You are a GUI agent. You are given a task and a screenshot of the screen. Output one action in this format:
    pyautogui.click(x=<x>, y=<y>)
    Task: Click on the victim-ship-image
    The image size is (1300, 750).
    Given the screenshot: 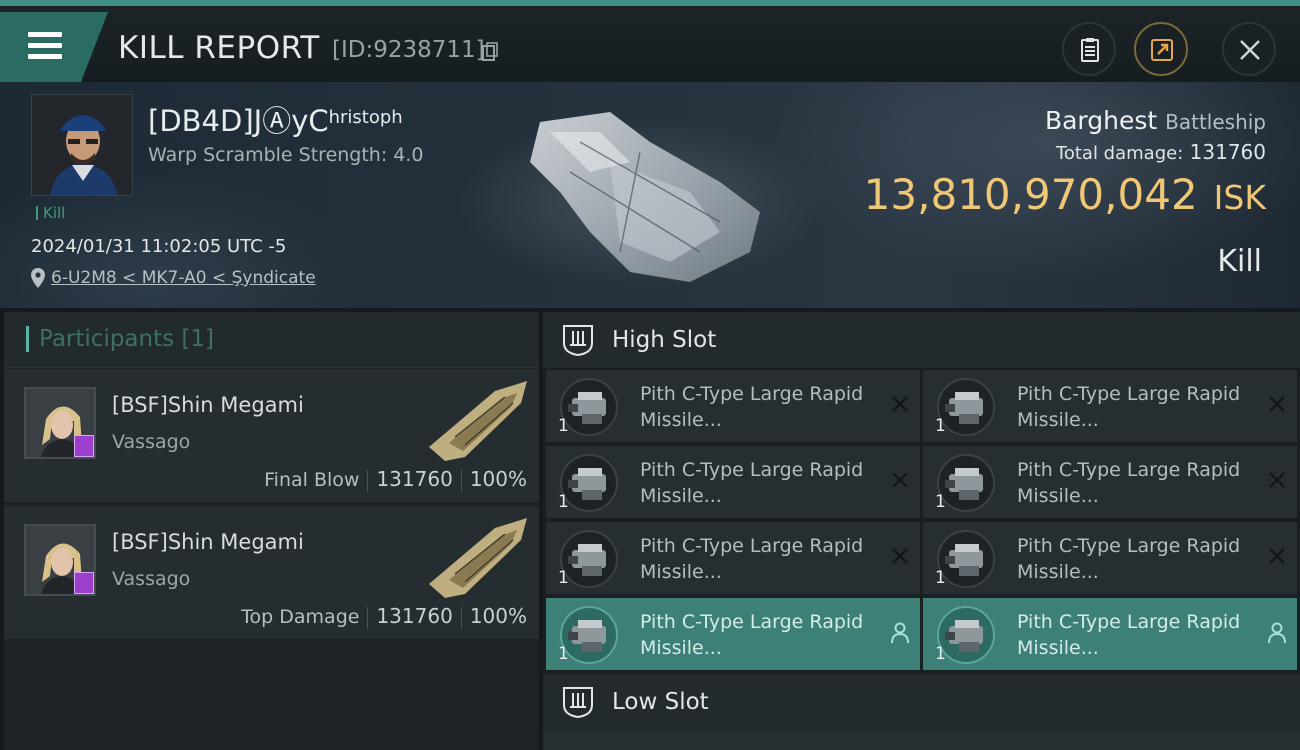 What is the action you would take?
    pyautogui.click(x=645, y=197)
    